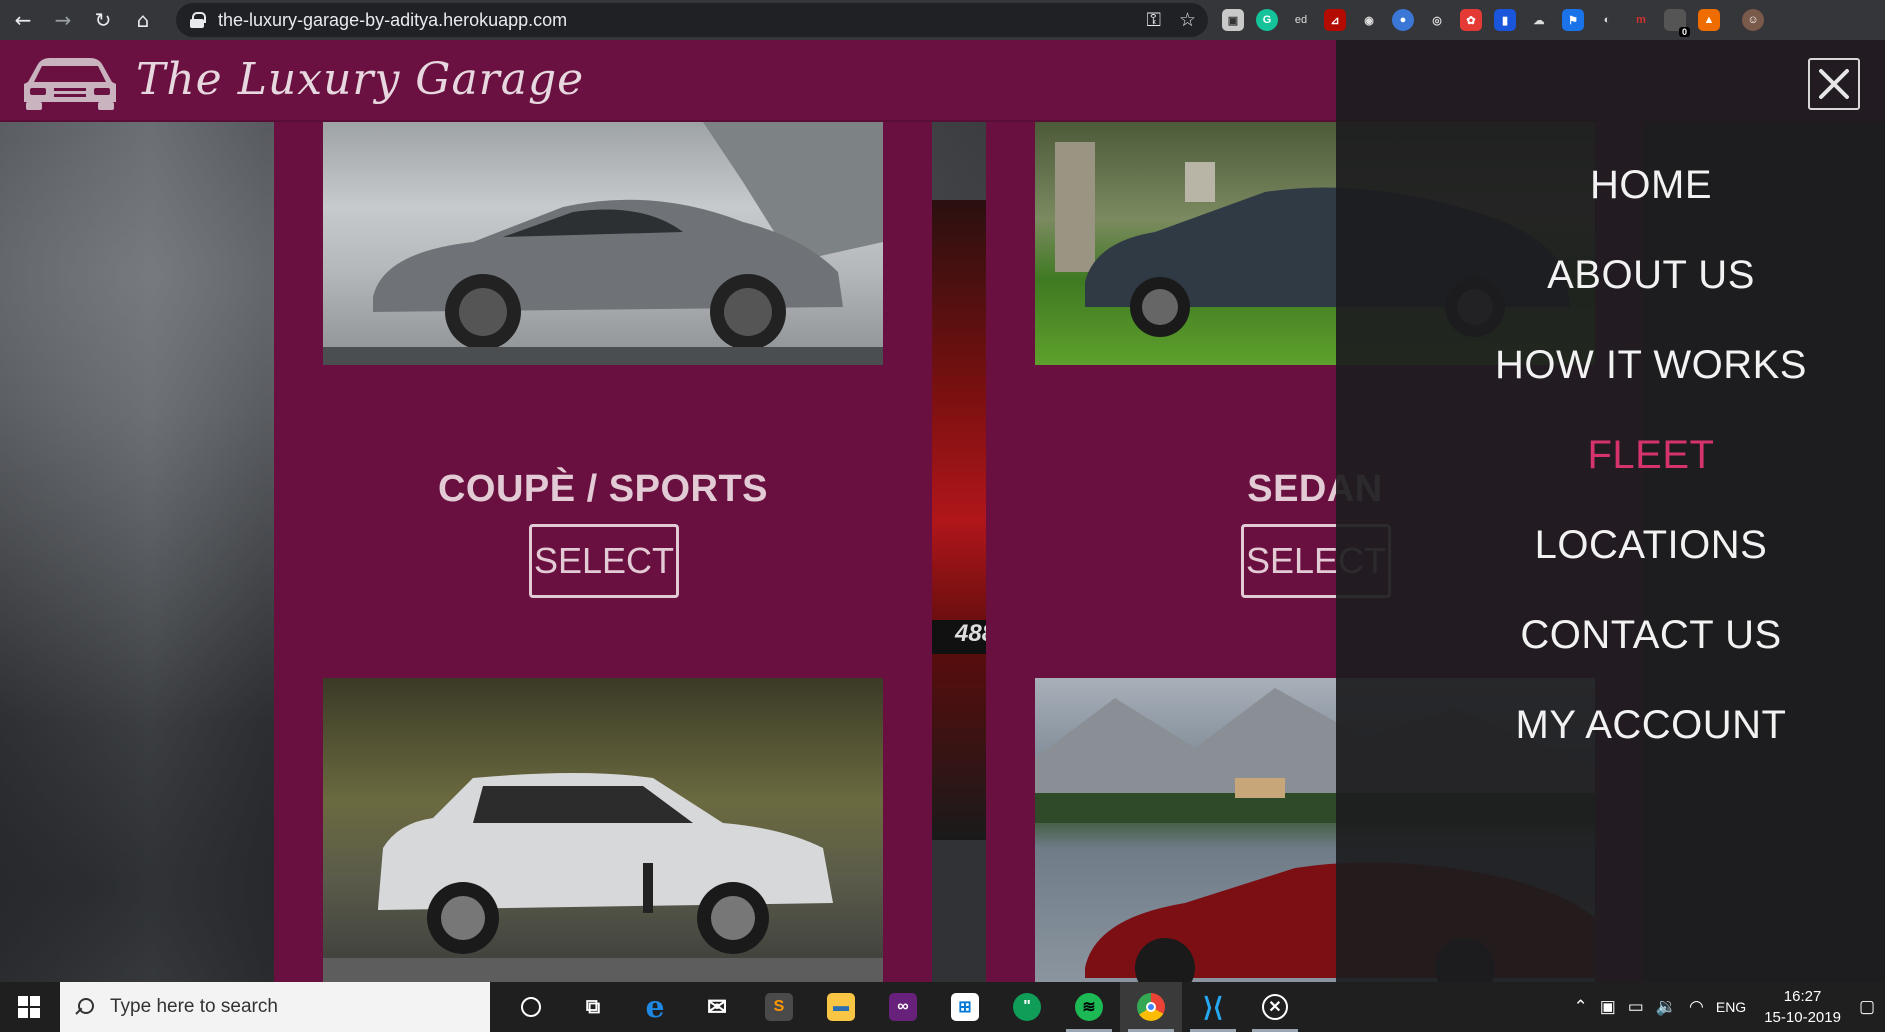 Image resolution: width=1885 pixels, height=1032 pixels. Describe the element at coordinates (531, 1007) in the screenshot. I see `cortana-icon` at that location.